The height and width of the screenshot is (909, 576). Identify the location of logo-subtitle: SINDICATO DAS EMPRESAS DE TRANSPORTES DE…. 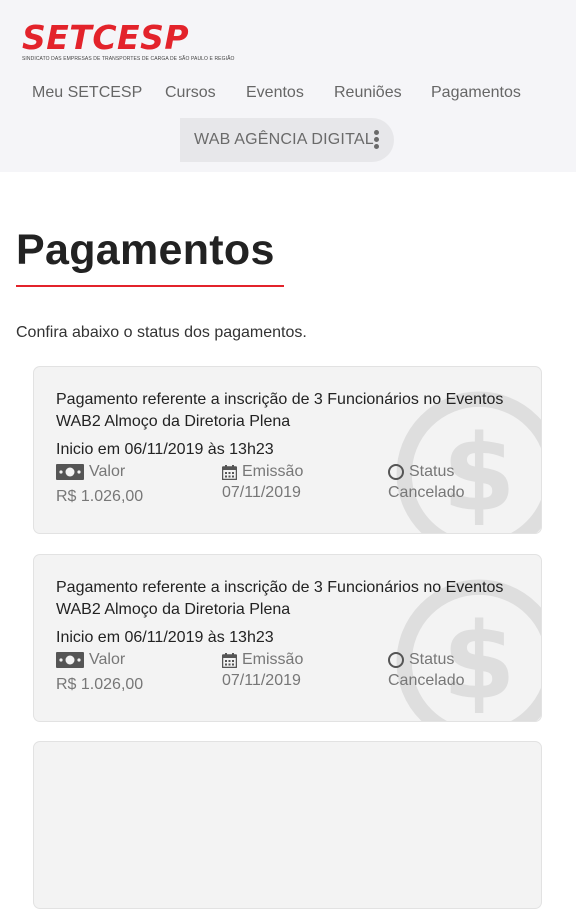
(128, 59).